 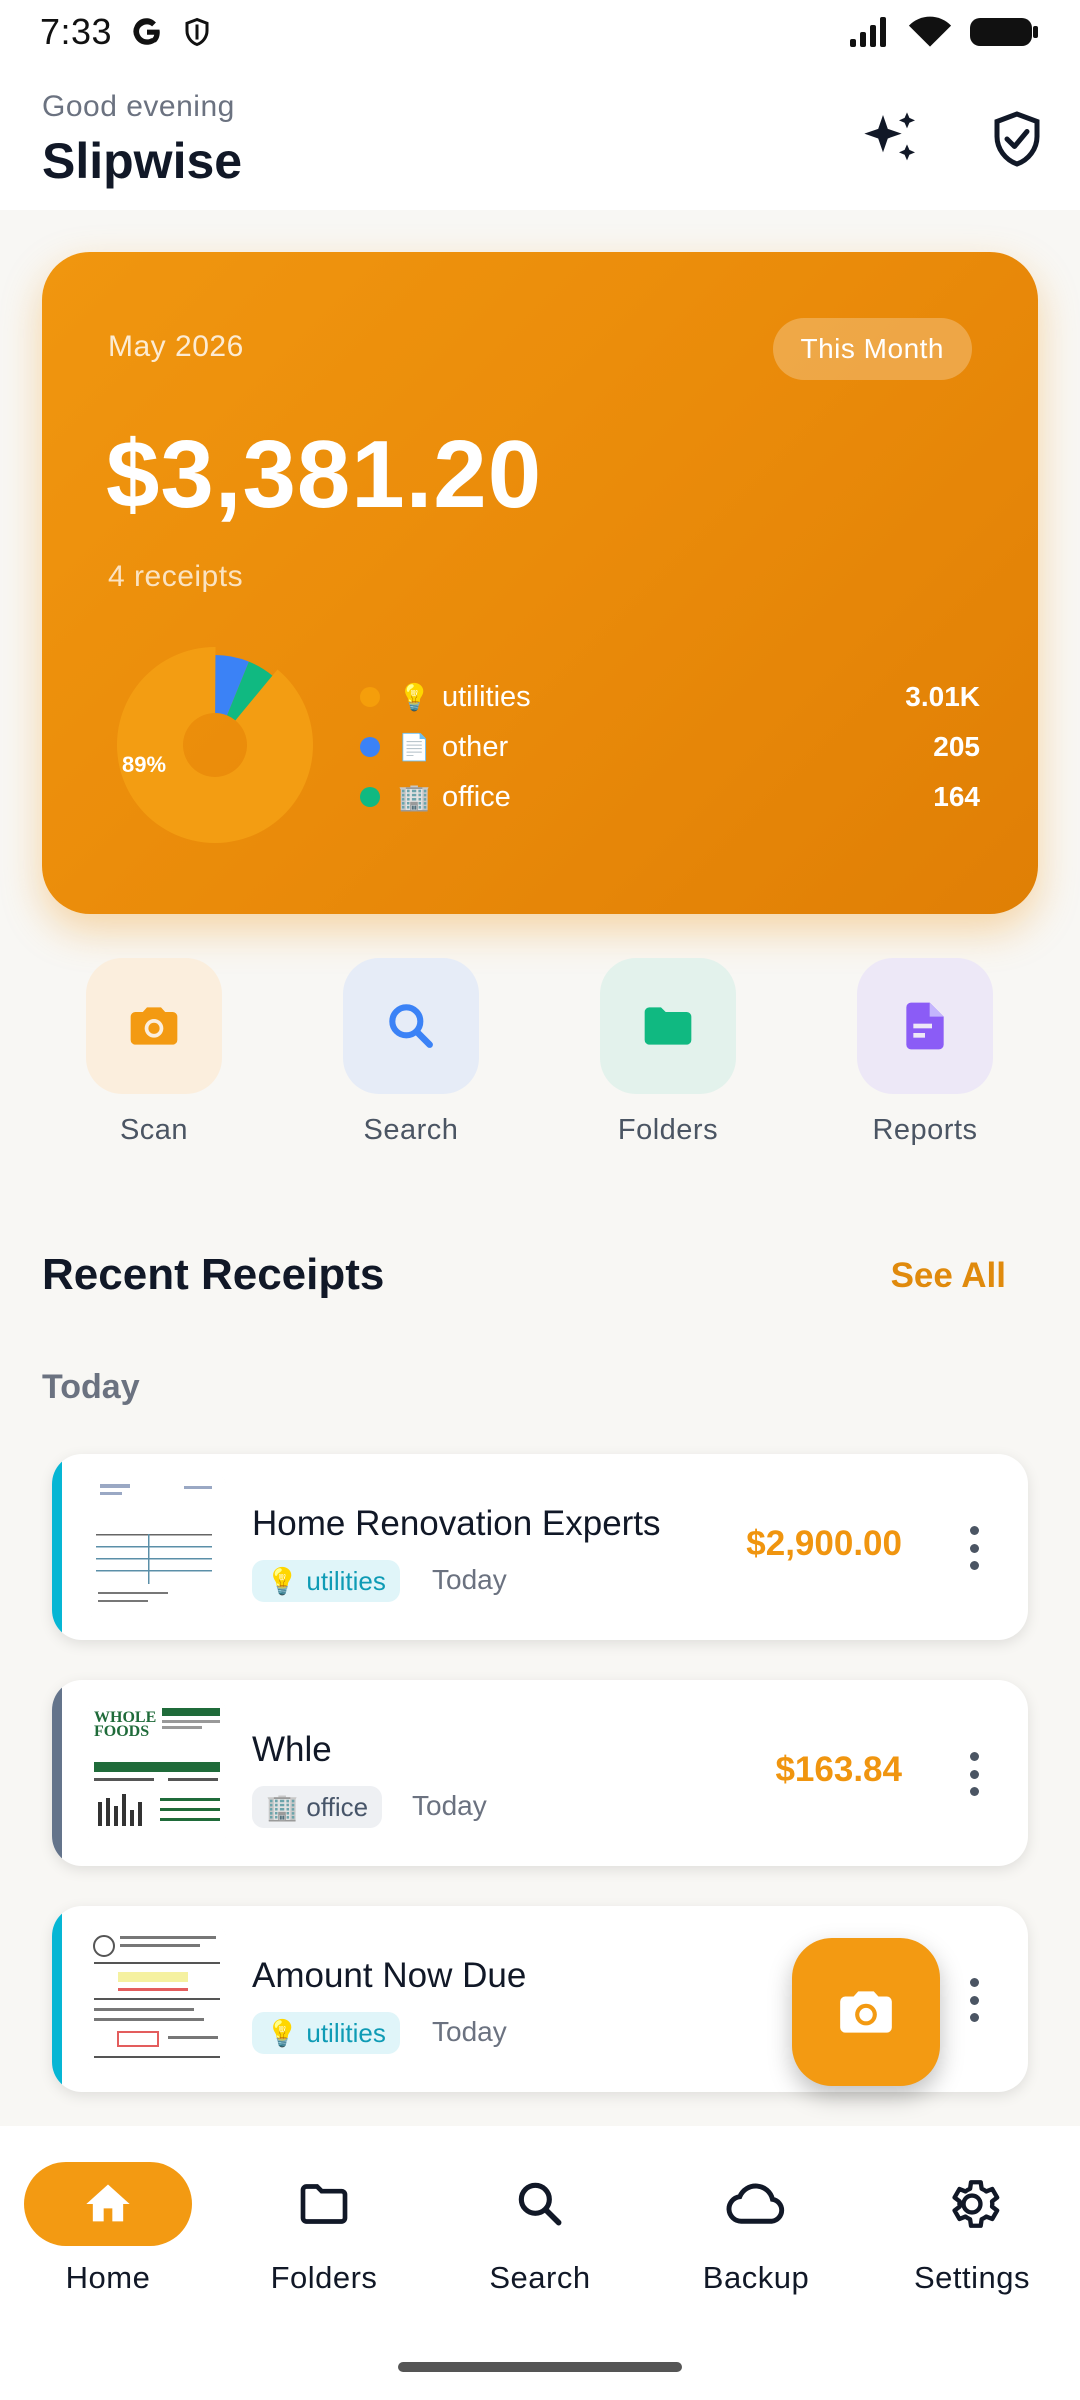 What do you see at coordinates (866, 2012) in the screenshot?
I see `scan-fab` at bounding box center [866, 2012].